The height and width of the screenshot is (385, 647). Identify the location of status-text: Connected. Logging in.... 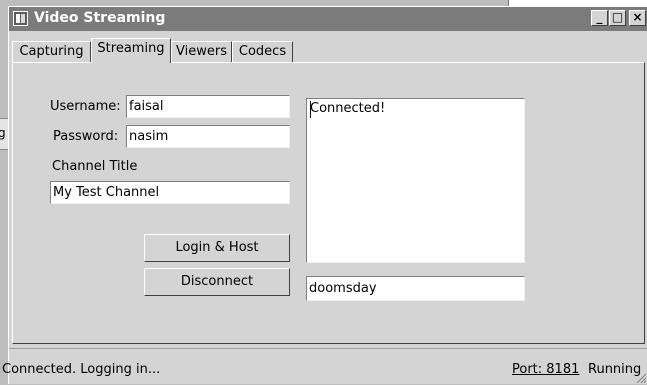
(81, 369).